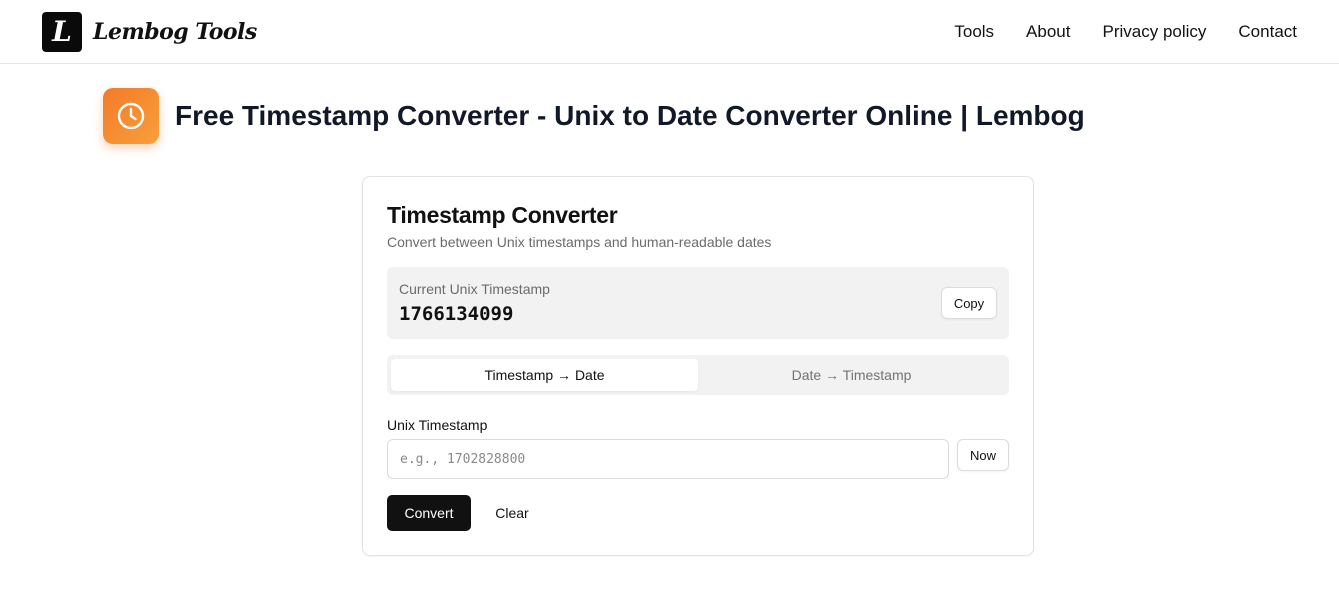 The height and width of the screenshot is (597, 1339). I want to click on tab-timestamp-to-date: Timestamp → Date, so click(544, 375).